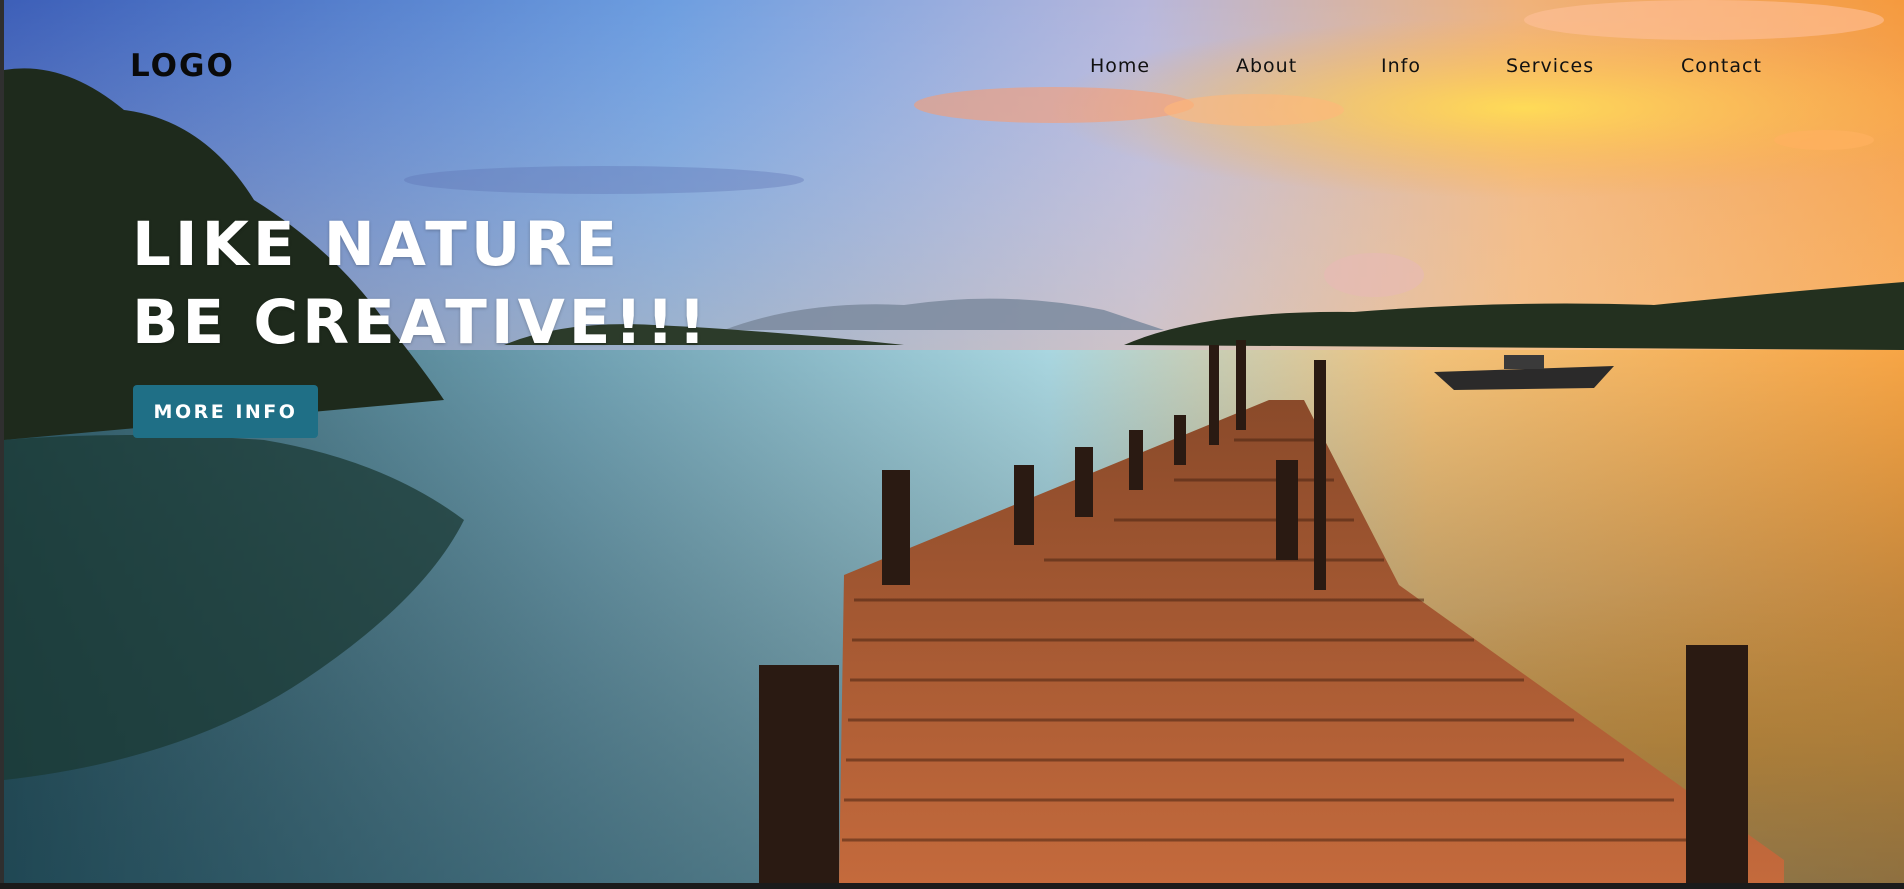 The height and width of the screenshot is (889, 1904). I want to click on nav-link-about: About, so click(1266, 66).